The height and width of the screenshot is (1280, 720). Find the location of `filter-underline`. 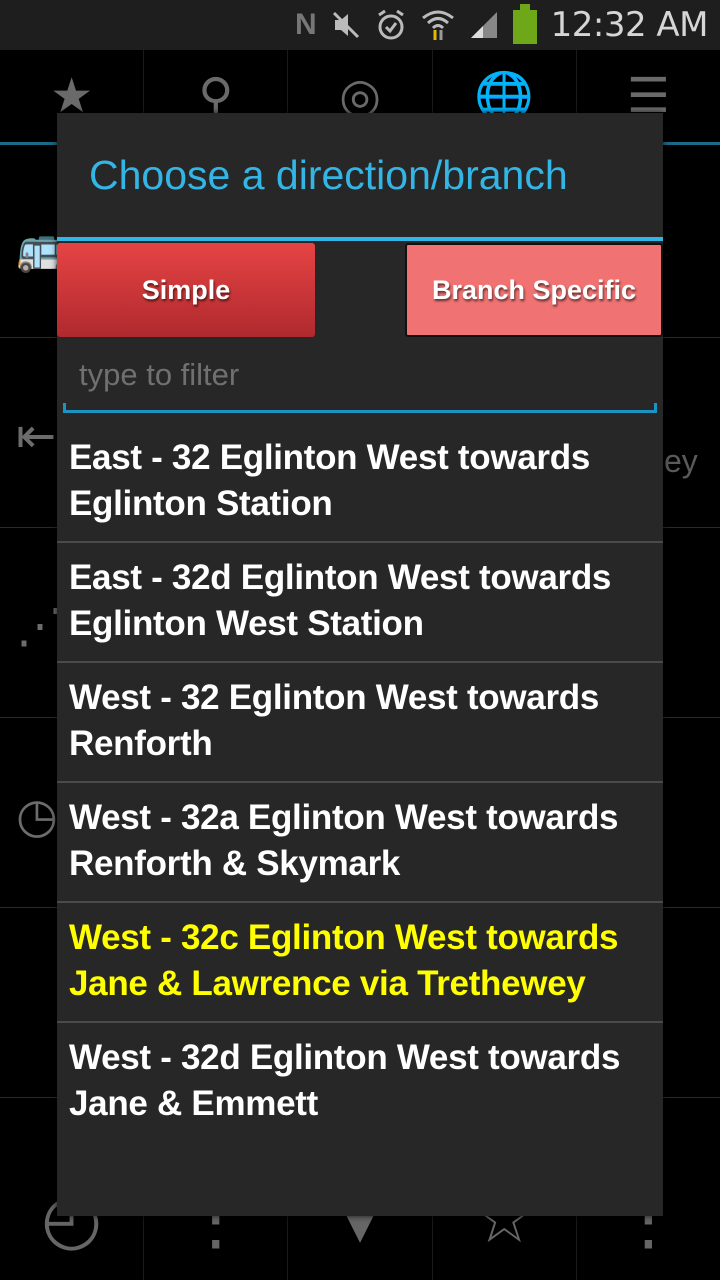

filter-underline is located at coordinates (360, 408).